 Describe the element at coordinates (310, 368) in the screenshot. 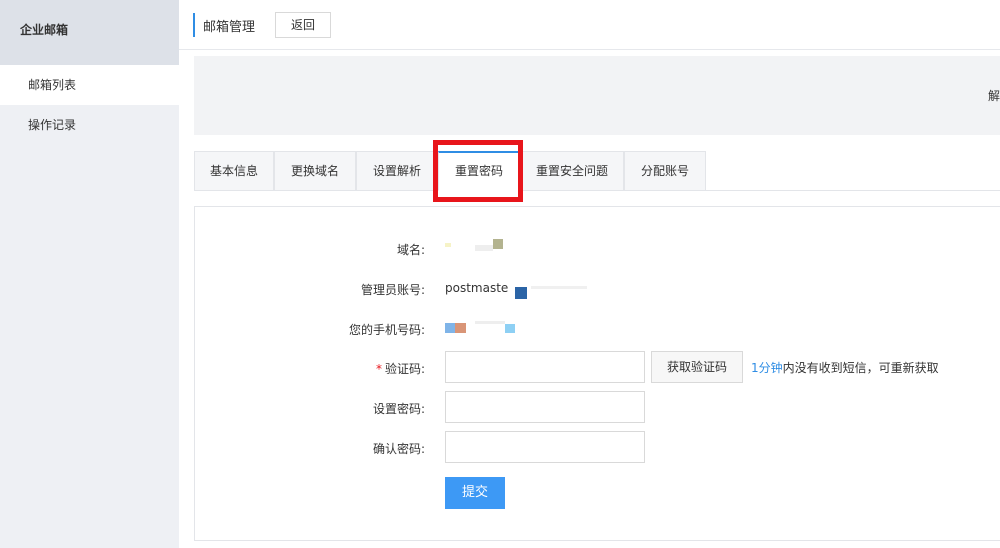

I see `code-label: * 验证码:` at that location.